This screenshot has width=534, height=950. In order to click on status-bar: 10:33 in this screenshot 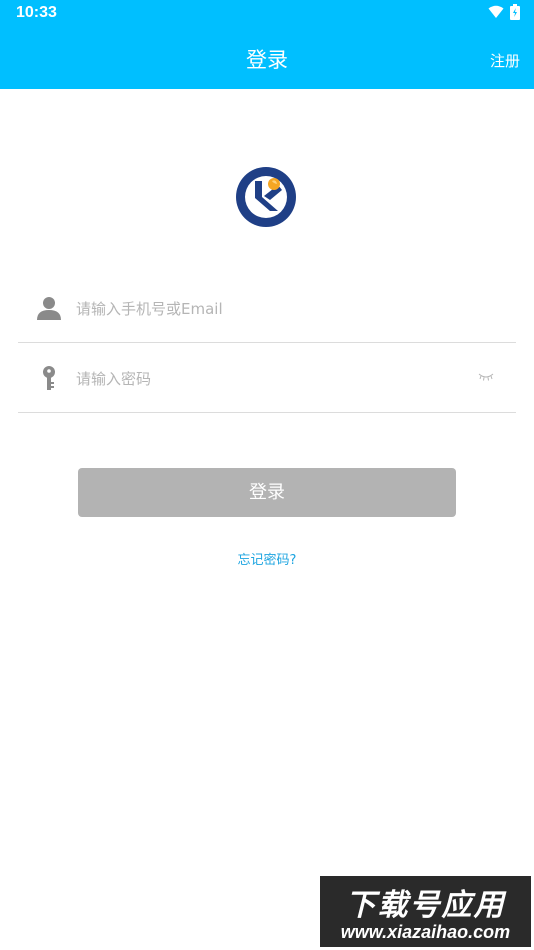, I will do `click(267, 14)`.